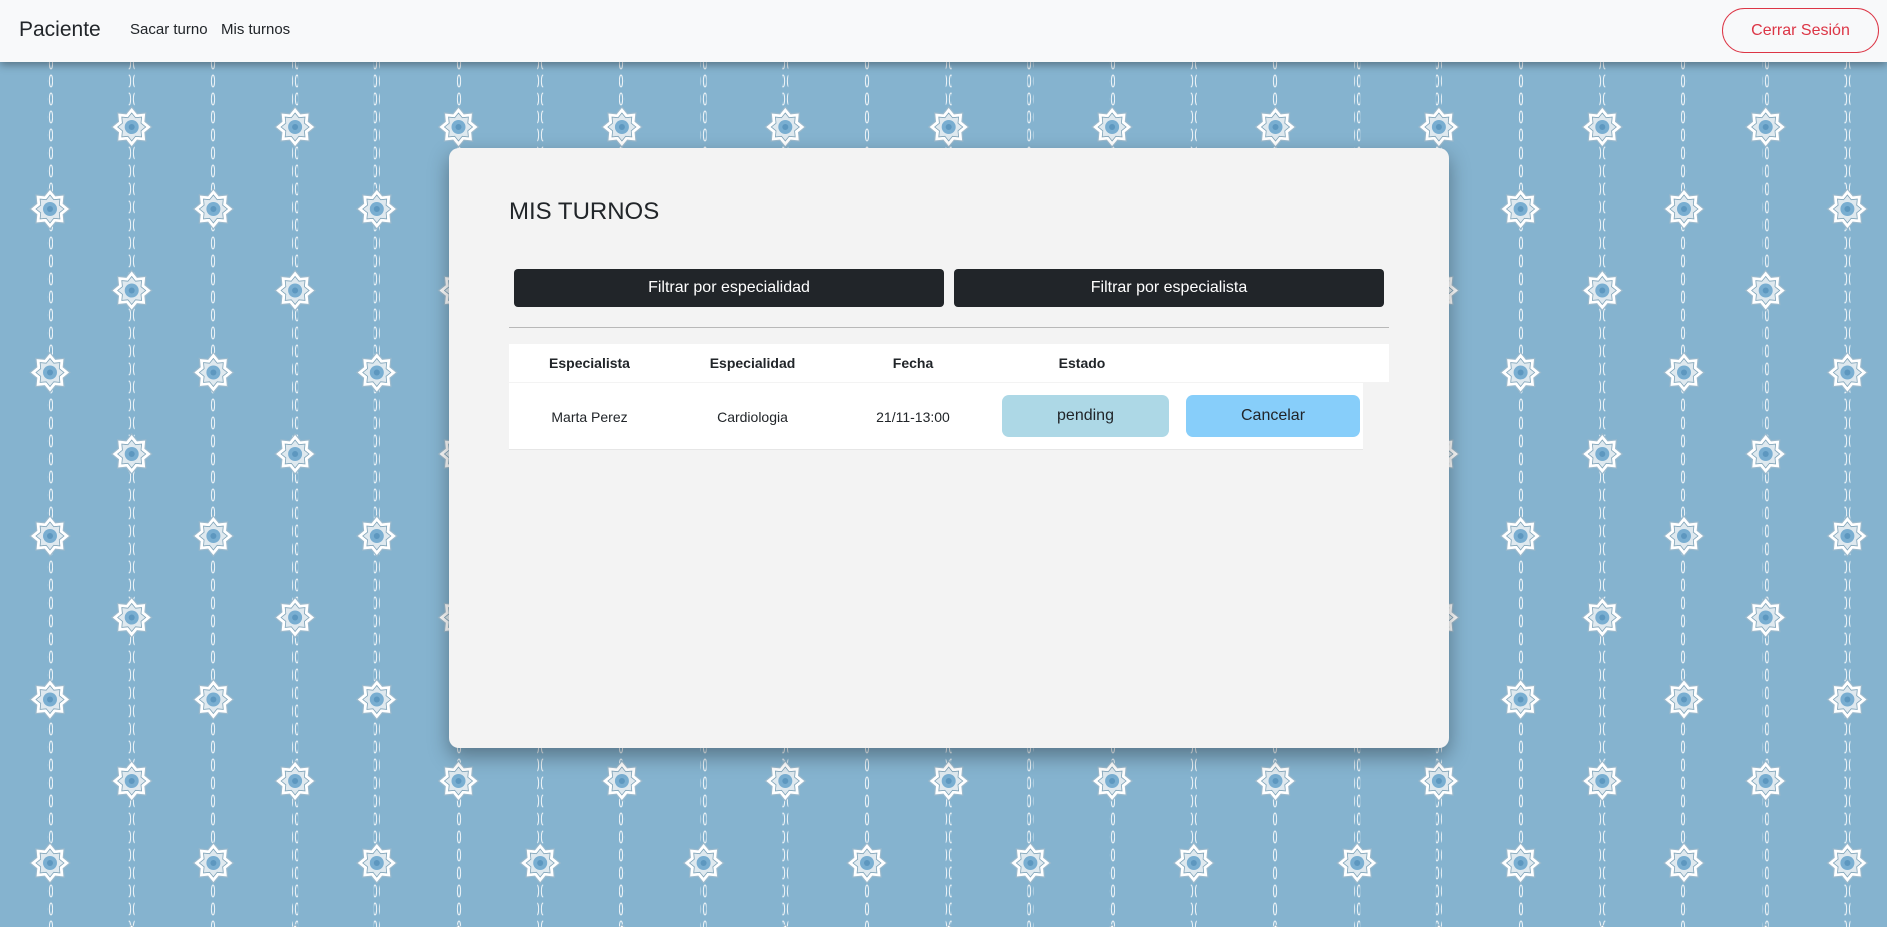  What do you see at coordinates (1085, 416) in the screenshot?
I see `status-button: pending` at bounding box center [1085, 416].